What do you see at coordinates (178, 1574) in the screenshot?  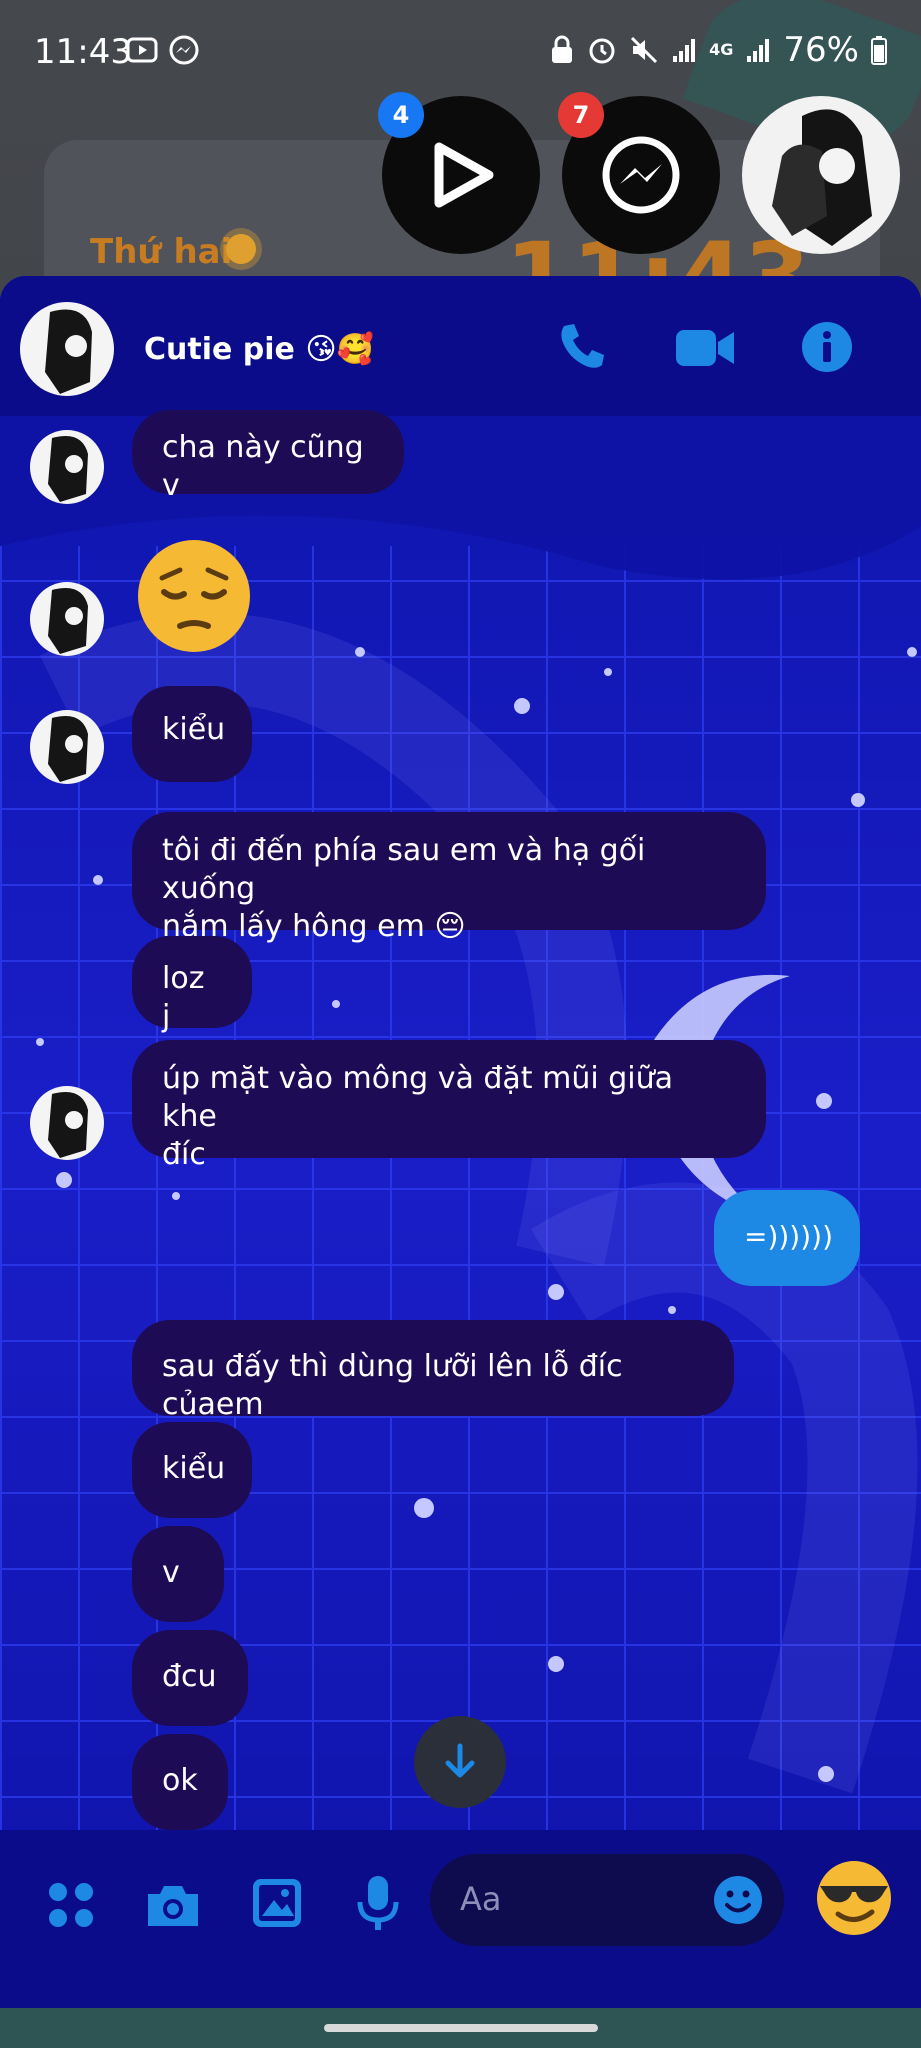 I see `message-bubble: v` at bounding box center [178, 1574].